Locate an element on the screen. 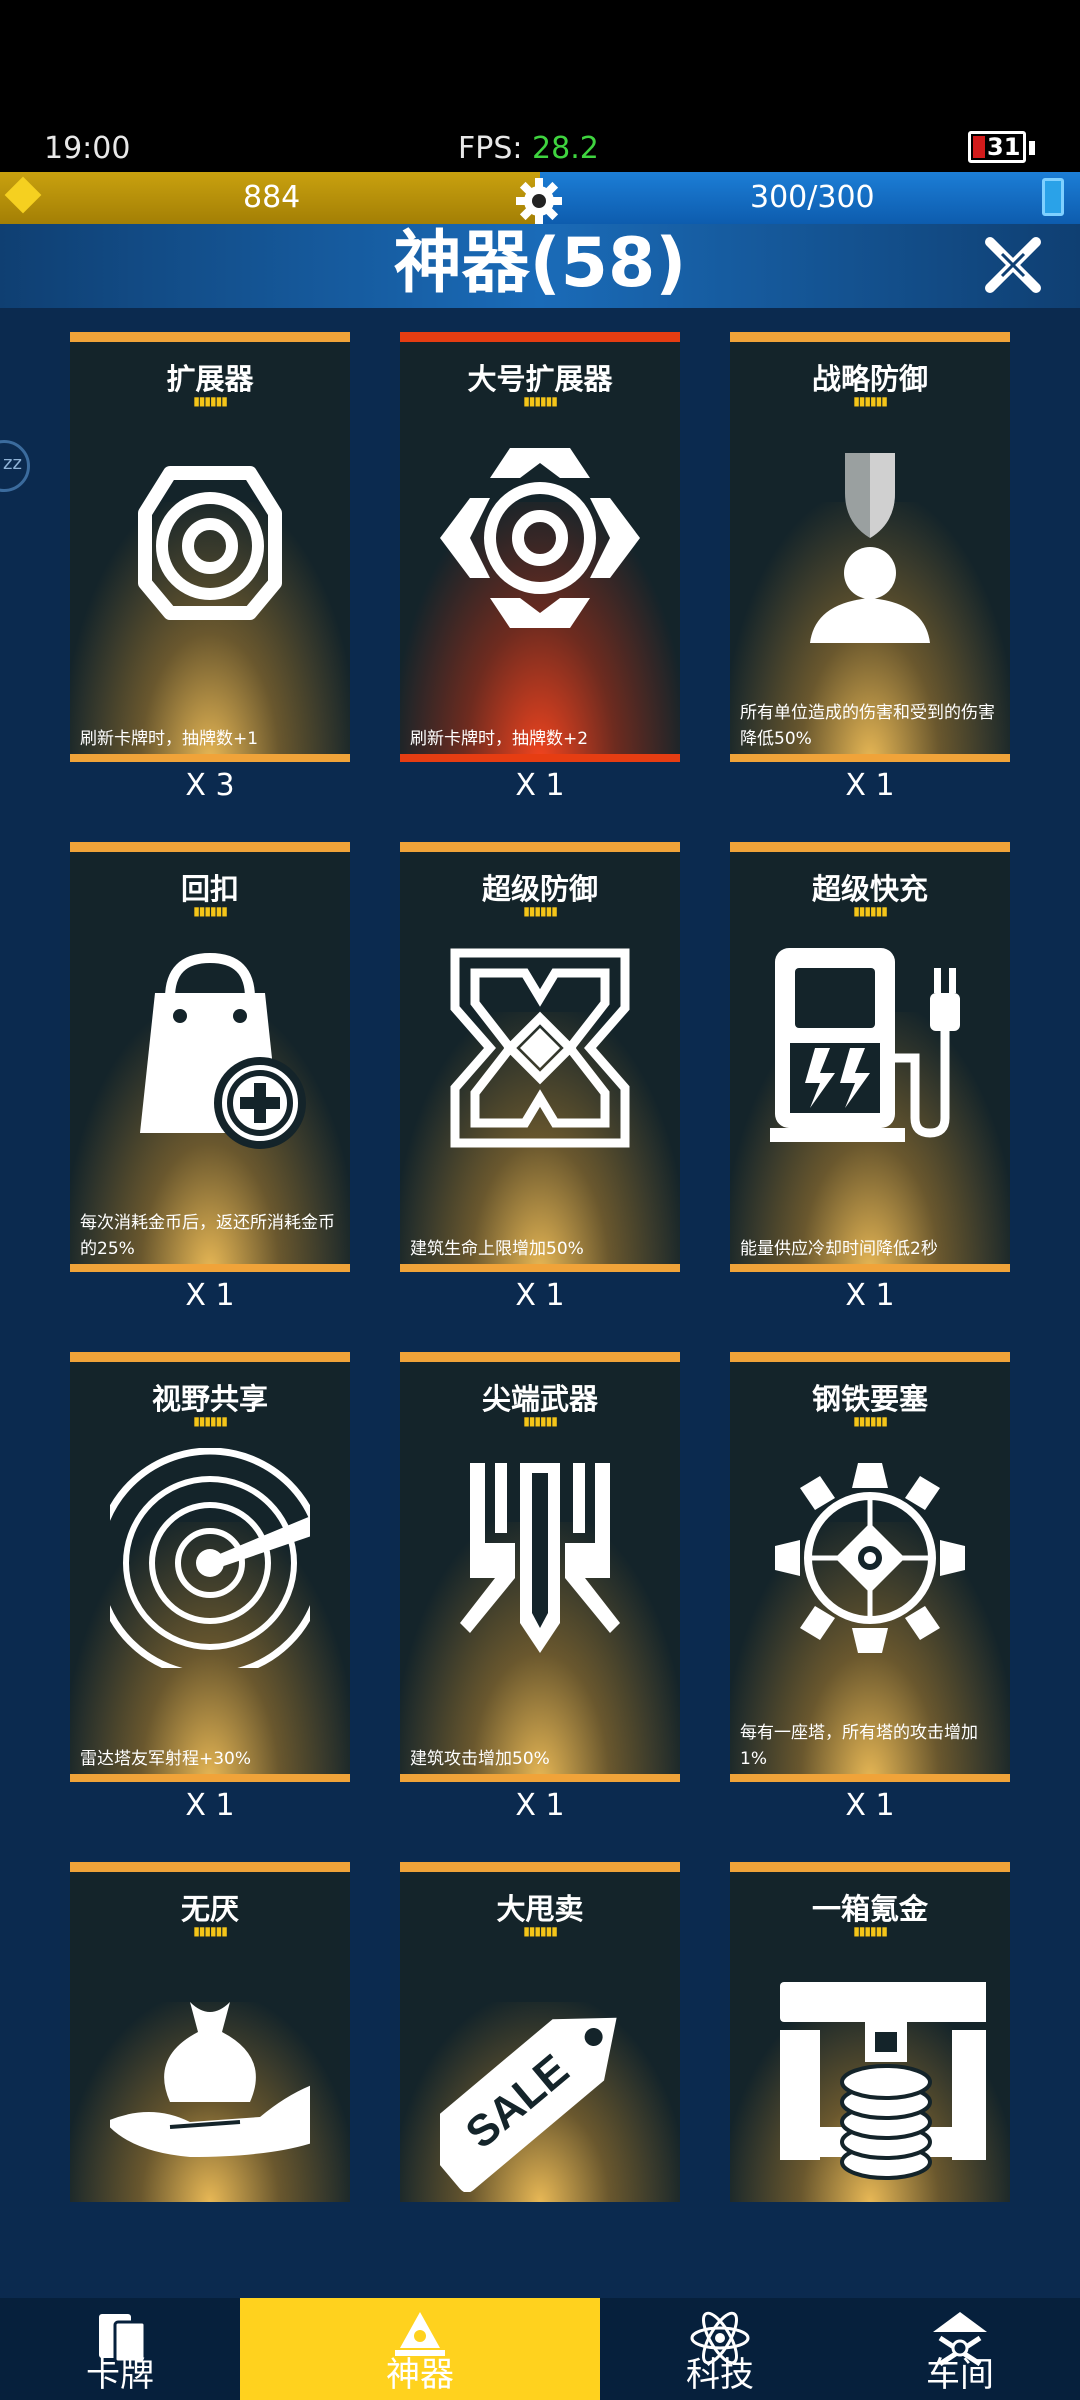 This screenshot has height=2400, width=1080. artifact-description: 能量供应冷却时间降低2秒 is located at coordinates (839, 1249).